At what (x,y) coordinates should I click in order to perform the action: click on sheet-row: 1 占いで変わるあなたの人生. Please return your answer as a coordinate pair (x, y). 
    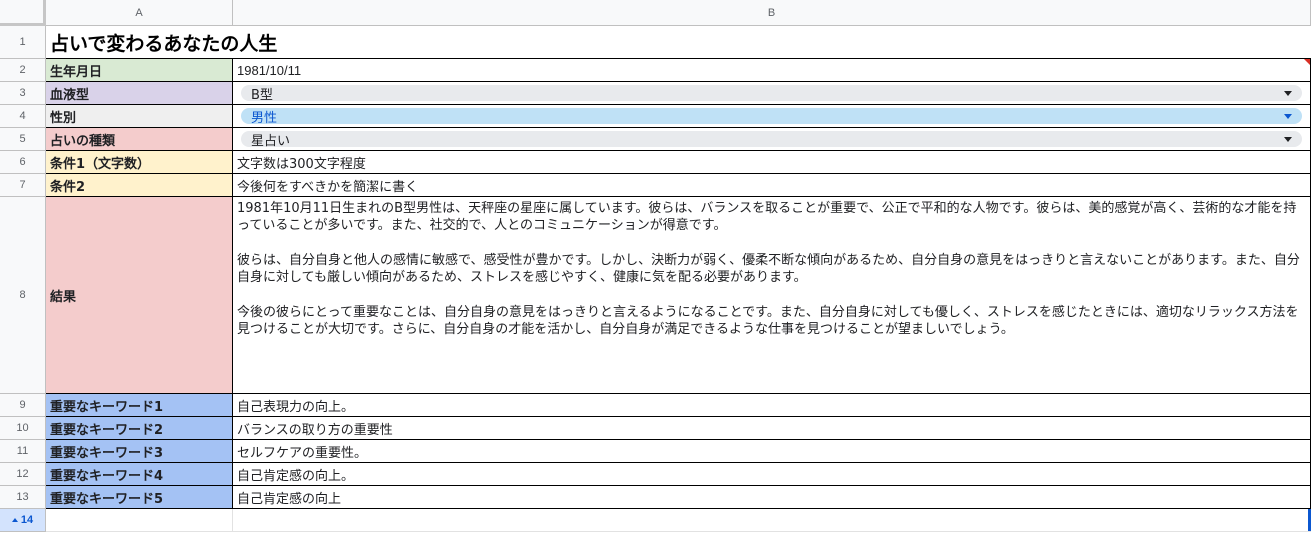
    Looking at the image, I should click on (655, 42).